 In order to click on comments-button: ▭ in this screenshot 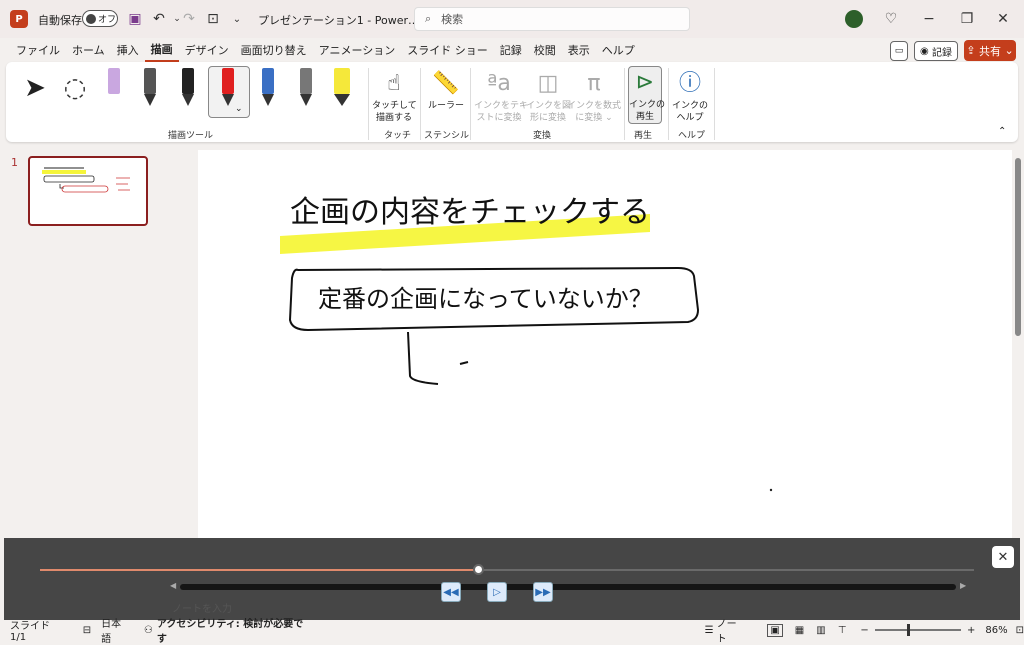, I will do `click(899, 51)`.